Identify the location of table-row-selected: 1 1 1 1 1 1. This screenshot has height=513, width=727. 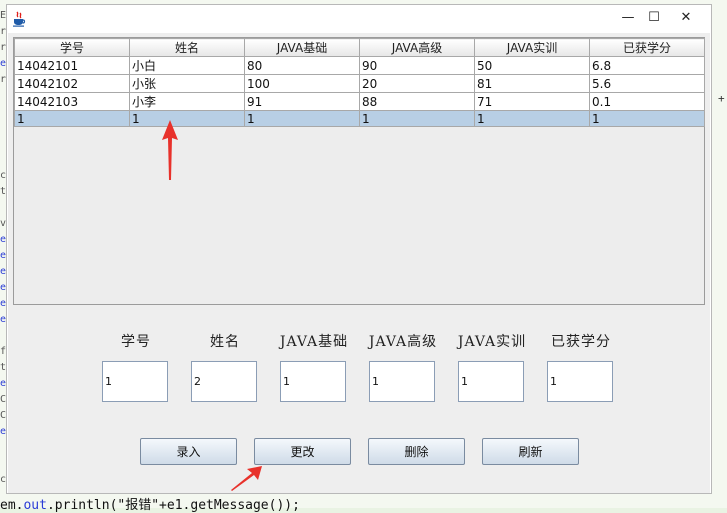
(359, 118).